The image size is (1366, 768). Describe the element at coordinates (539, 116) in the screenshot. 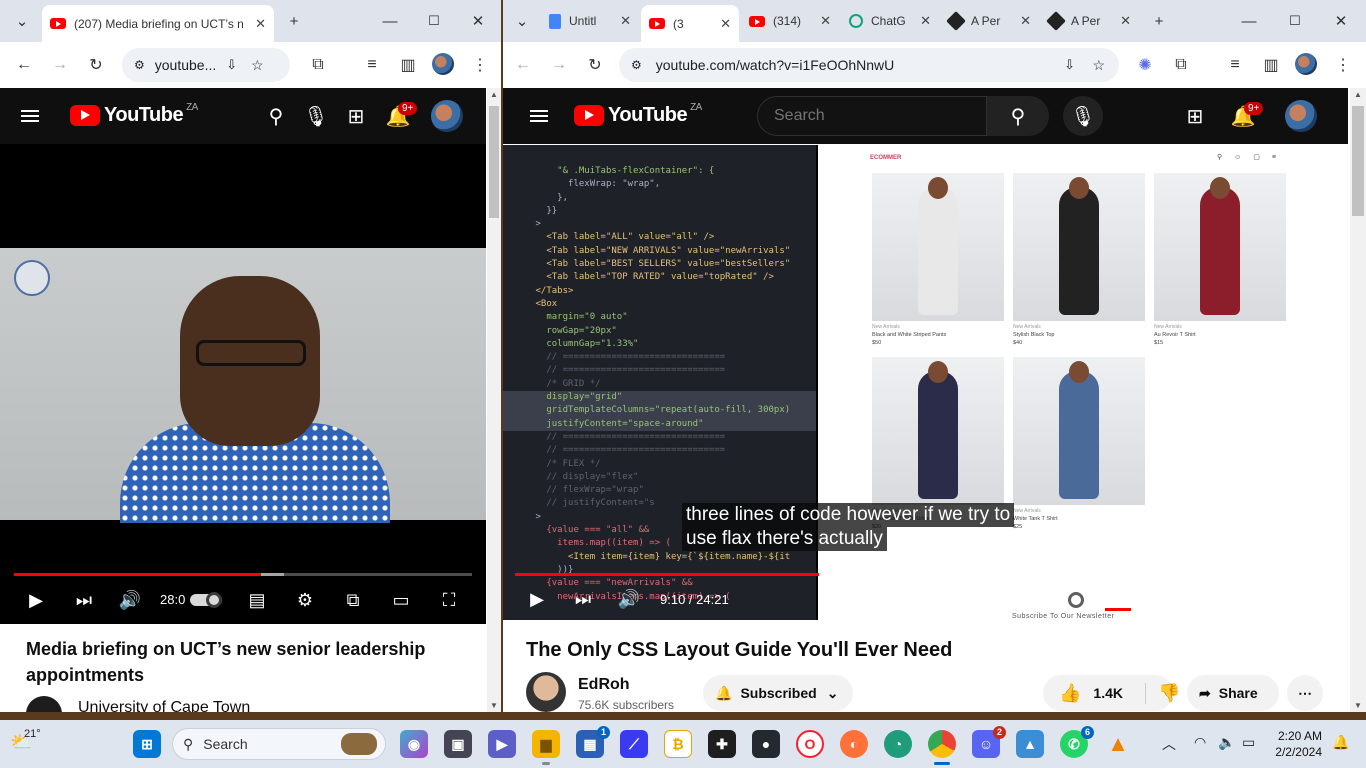

I see `hamburger-menu-icon` at that location.